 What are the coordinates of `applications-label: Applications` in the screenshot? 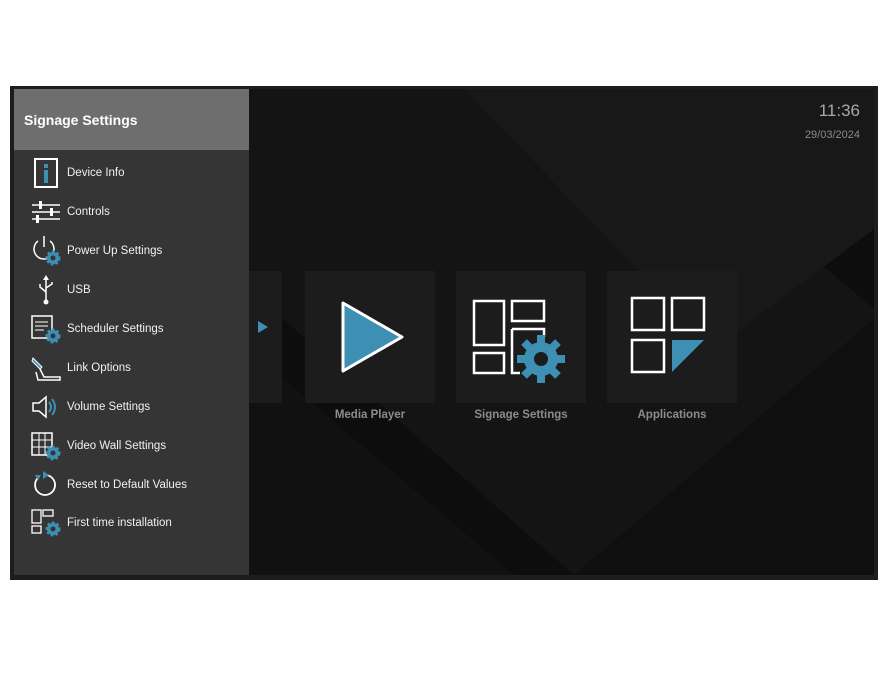 It's located at (672, 415).